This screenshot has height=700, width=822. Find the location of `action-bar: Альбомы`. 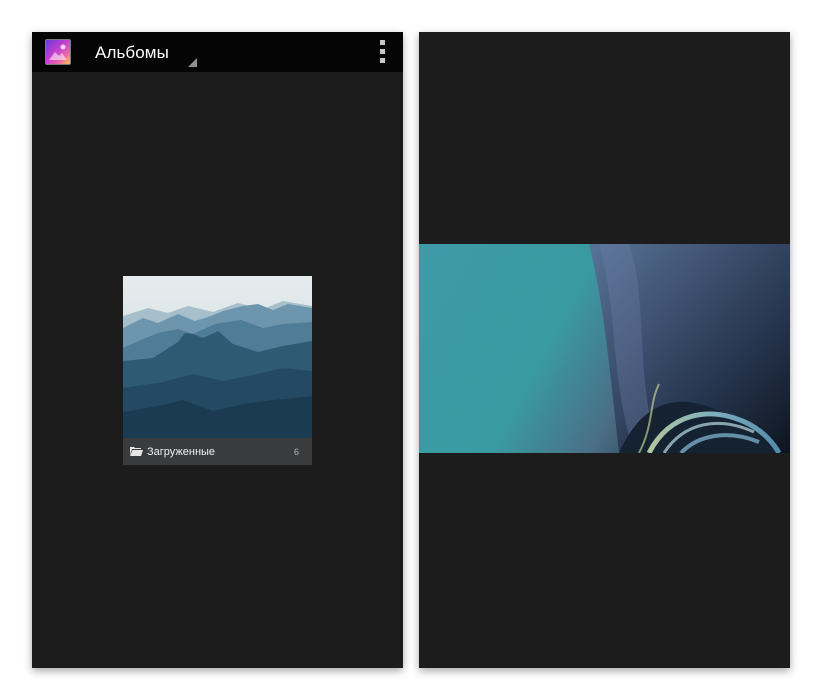

action-bar: Альбомы is located at coordinates (217, 52).